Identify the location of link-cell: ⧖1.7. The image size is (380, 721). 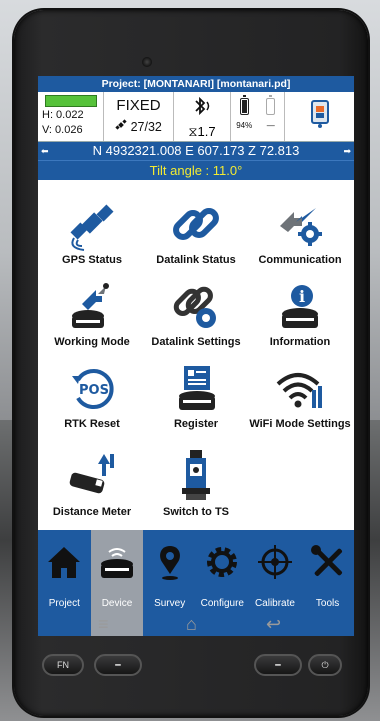
(202, 116).